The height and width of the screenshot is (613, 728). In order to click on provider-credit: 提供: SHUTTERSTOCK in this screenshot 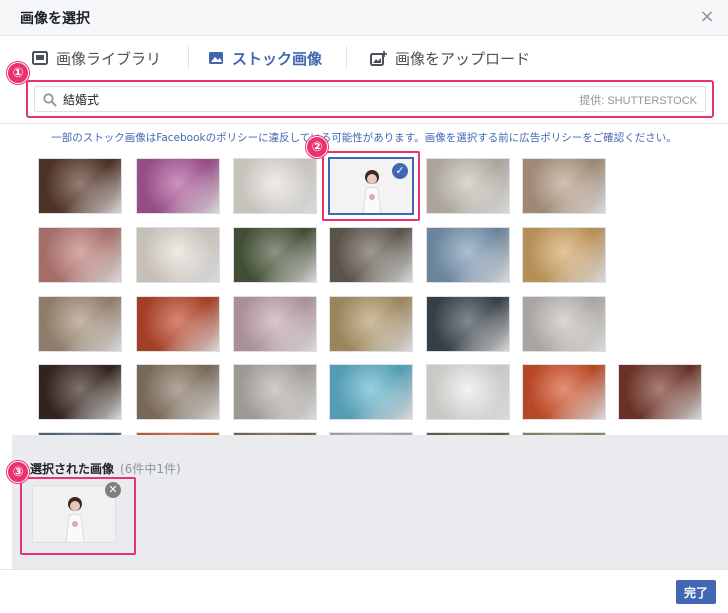, I will do `click(638, 101)`.